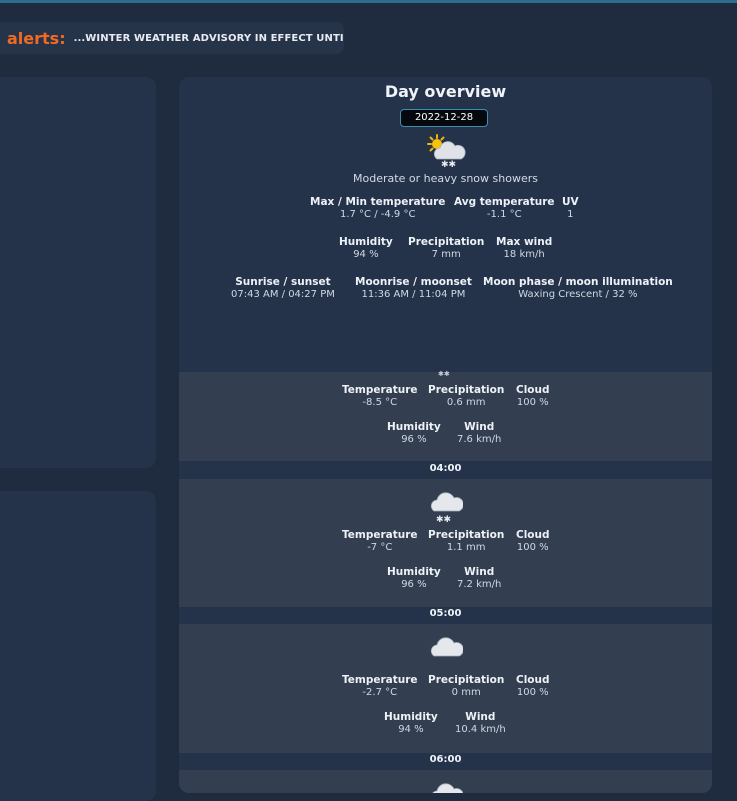 This screenshot has height=801, width=737. Describe the element at coordinates (466, 402) in the screenshot. I see `hour-precipitation-value: 0.6 mm` at that location.